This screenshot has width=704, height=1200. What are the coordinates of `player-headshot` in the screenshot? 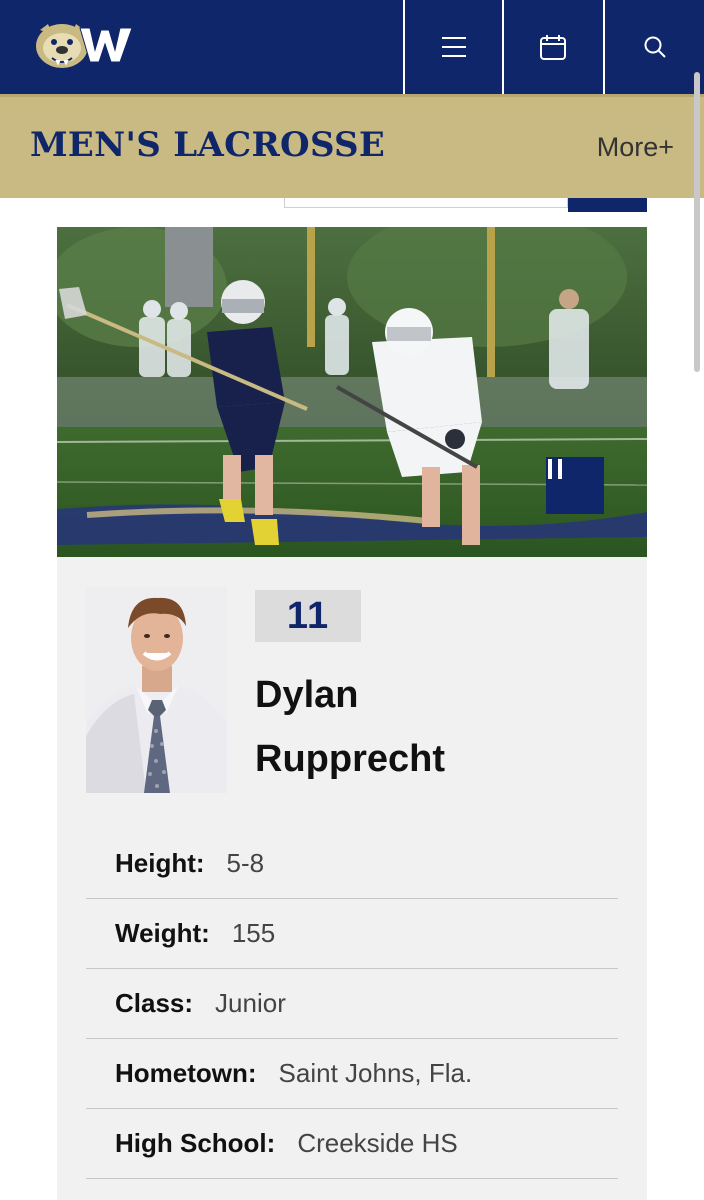 It's located at (156, 689).